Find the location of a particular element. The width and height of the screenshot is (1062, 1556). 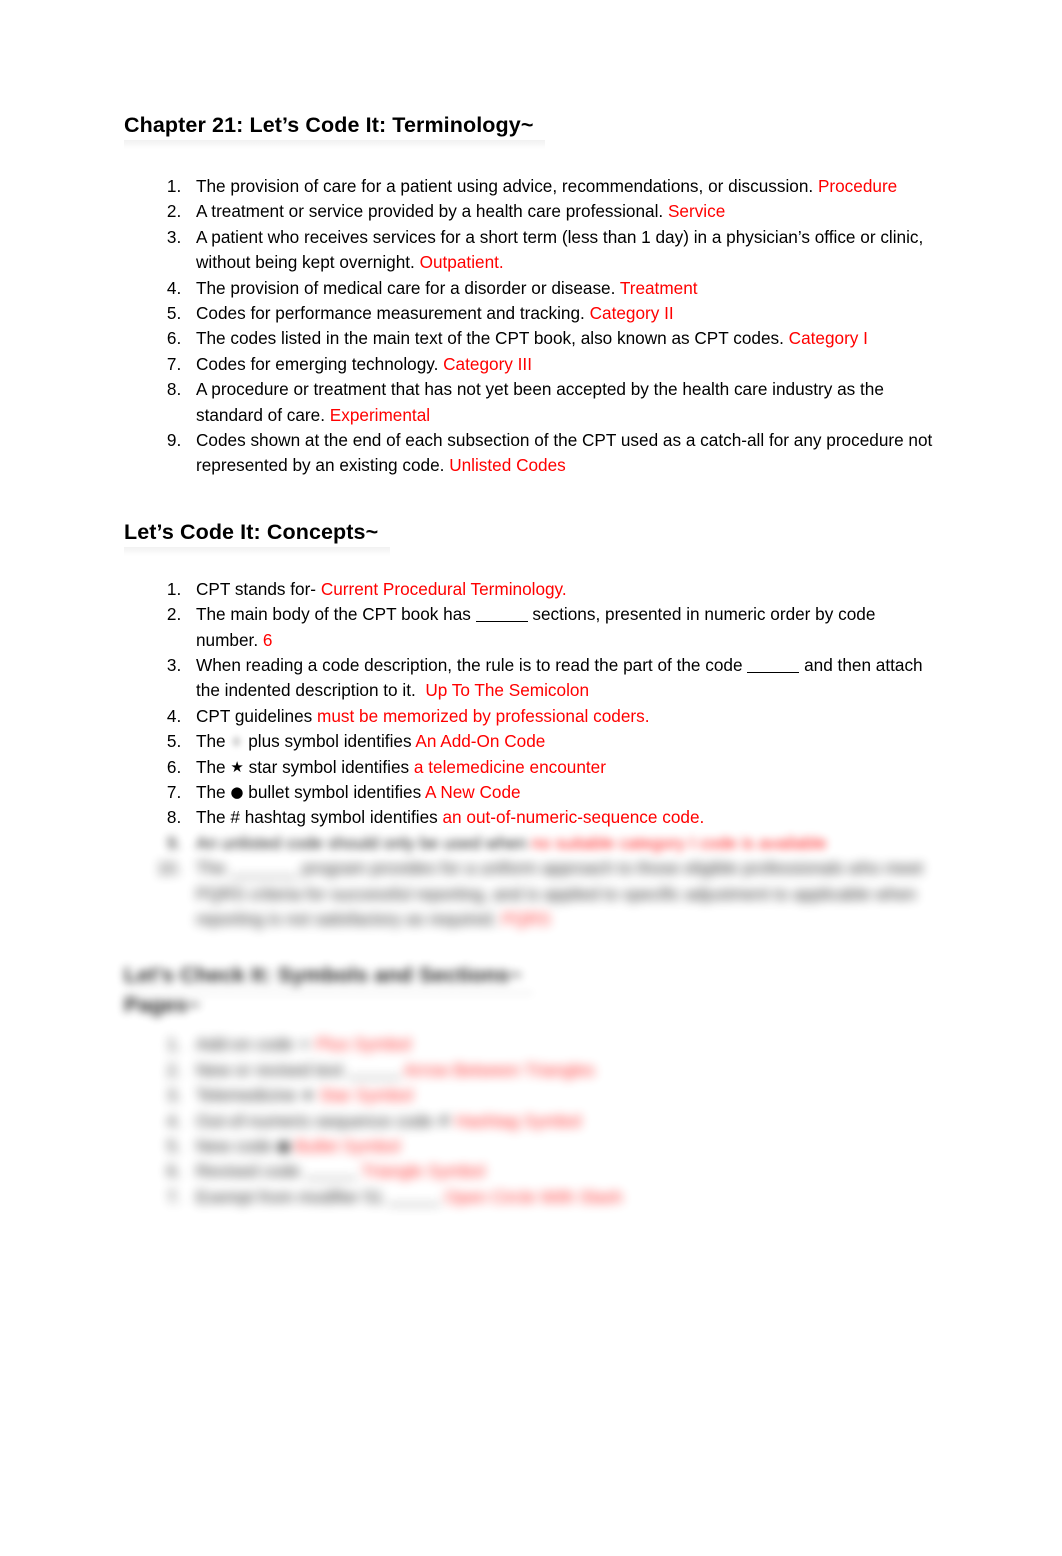

answer-text: Experimental is located at coordinates (380, 414).